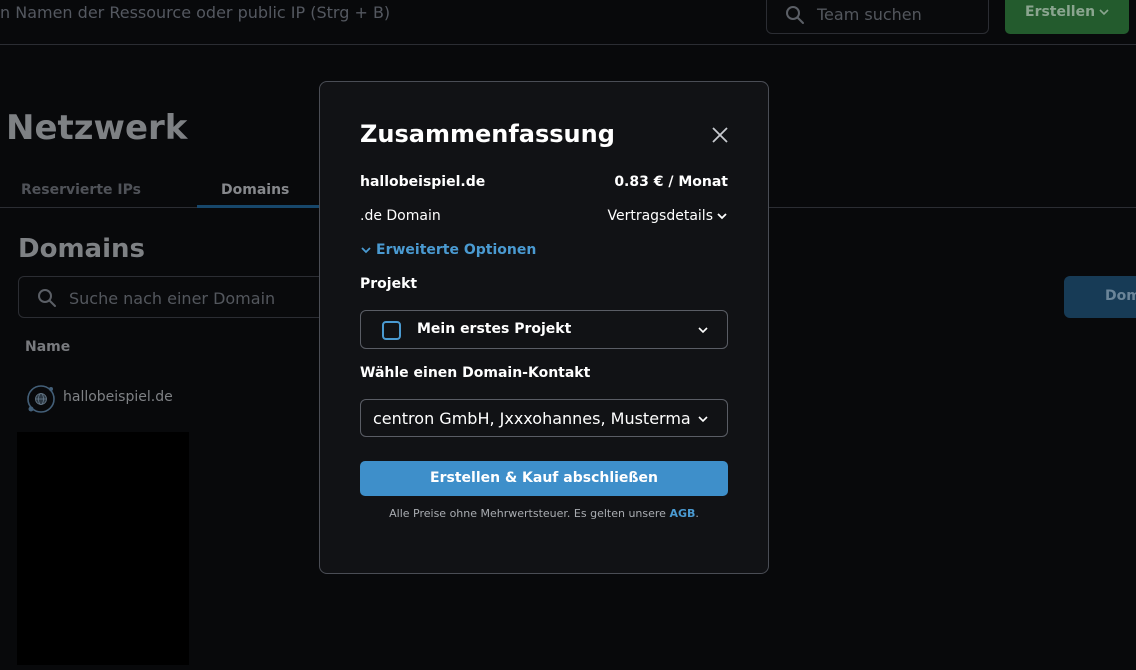  Describe the element at coordinates (720, 135) in the screenshot. I see `close-icon` at that location.